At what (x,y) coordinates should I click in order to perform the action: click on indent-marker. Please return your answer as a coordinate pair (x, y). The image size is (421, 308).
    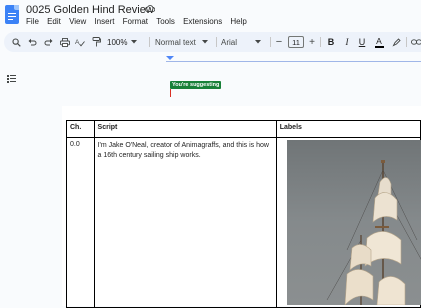
    Looking at the image, I should click on (170, 58).